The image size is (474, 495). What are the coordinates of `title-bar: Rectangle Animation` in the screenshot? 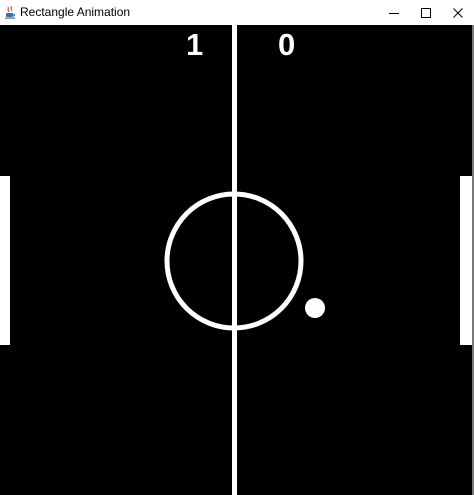 It's located at (237, 12).